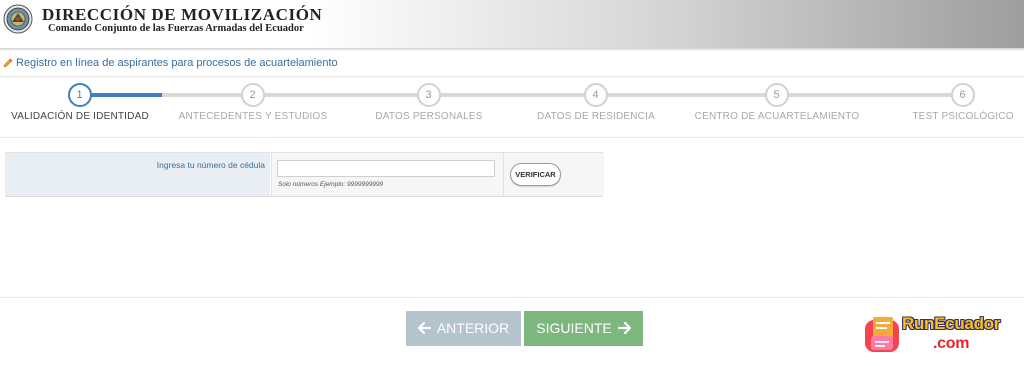 This screenshot has width=1024, height=366. Describe the element at coordinates (253, 116) in the screenshot. I see `step-2-label: ANTECEDENTES Y ESTUDIOS` at that location.